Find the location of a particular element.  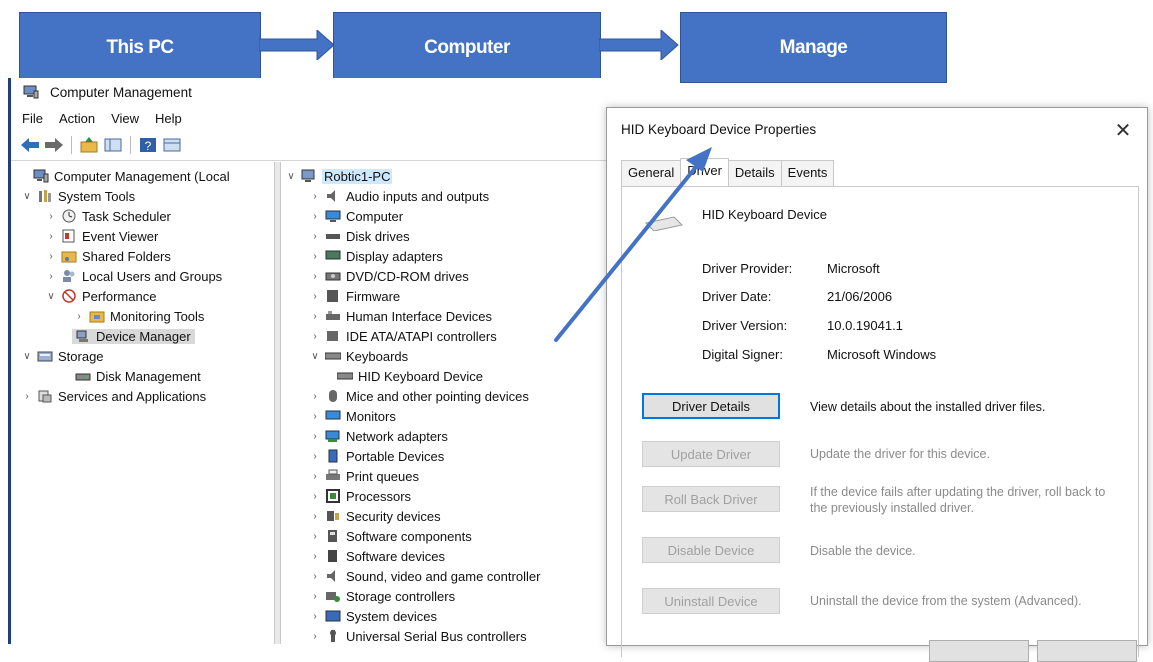

back-arrow-icon is located at coordinates (30, 145).